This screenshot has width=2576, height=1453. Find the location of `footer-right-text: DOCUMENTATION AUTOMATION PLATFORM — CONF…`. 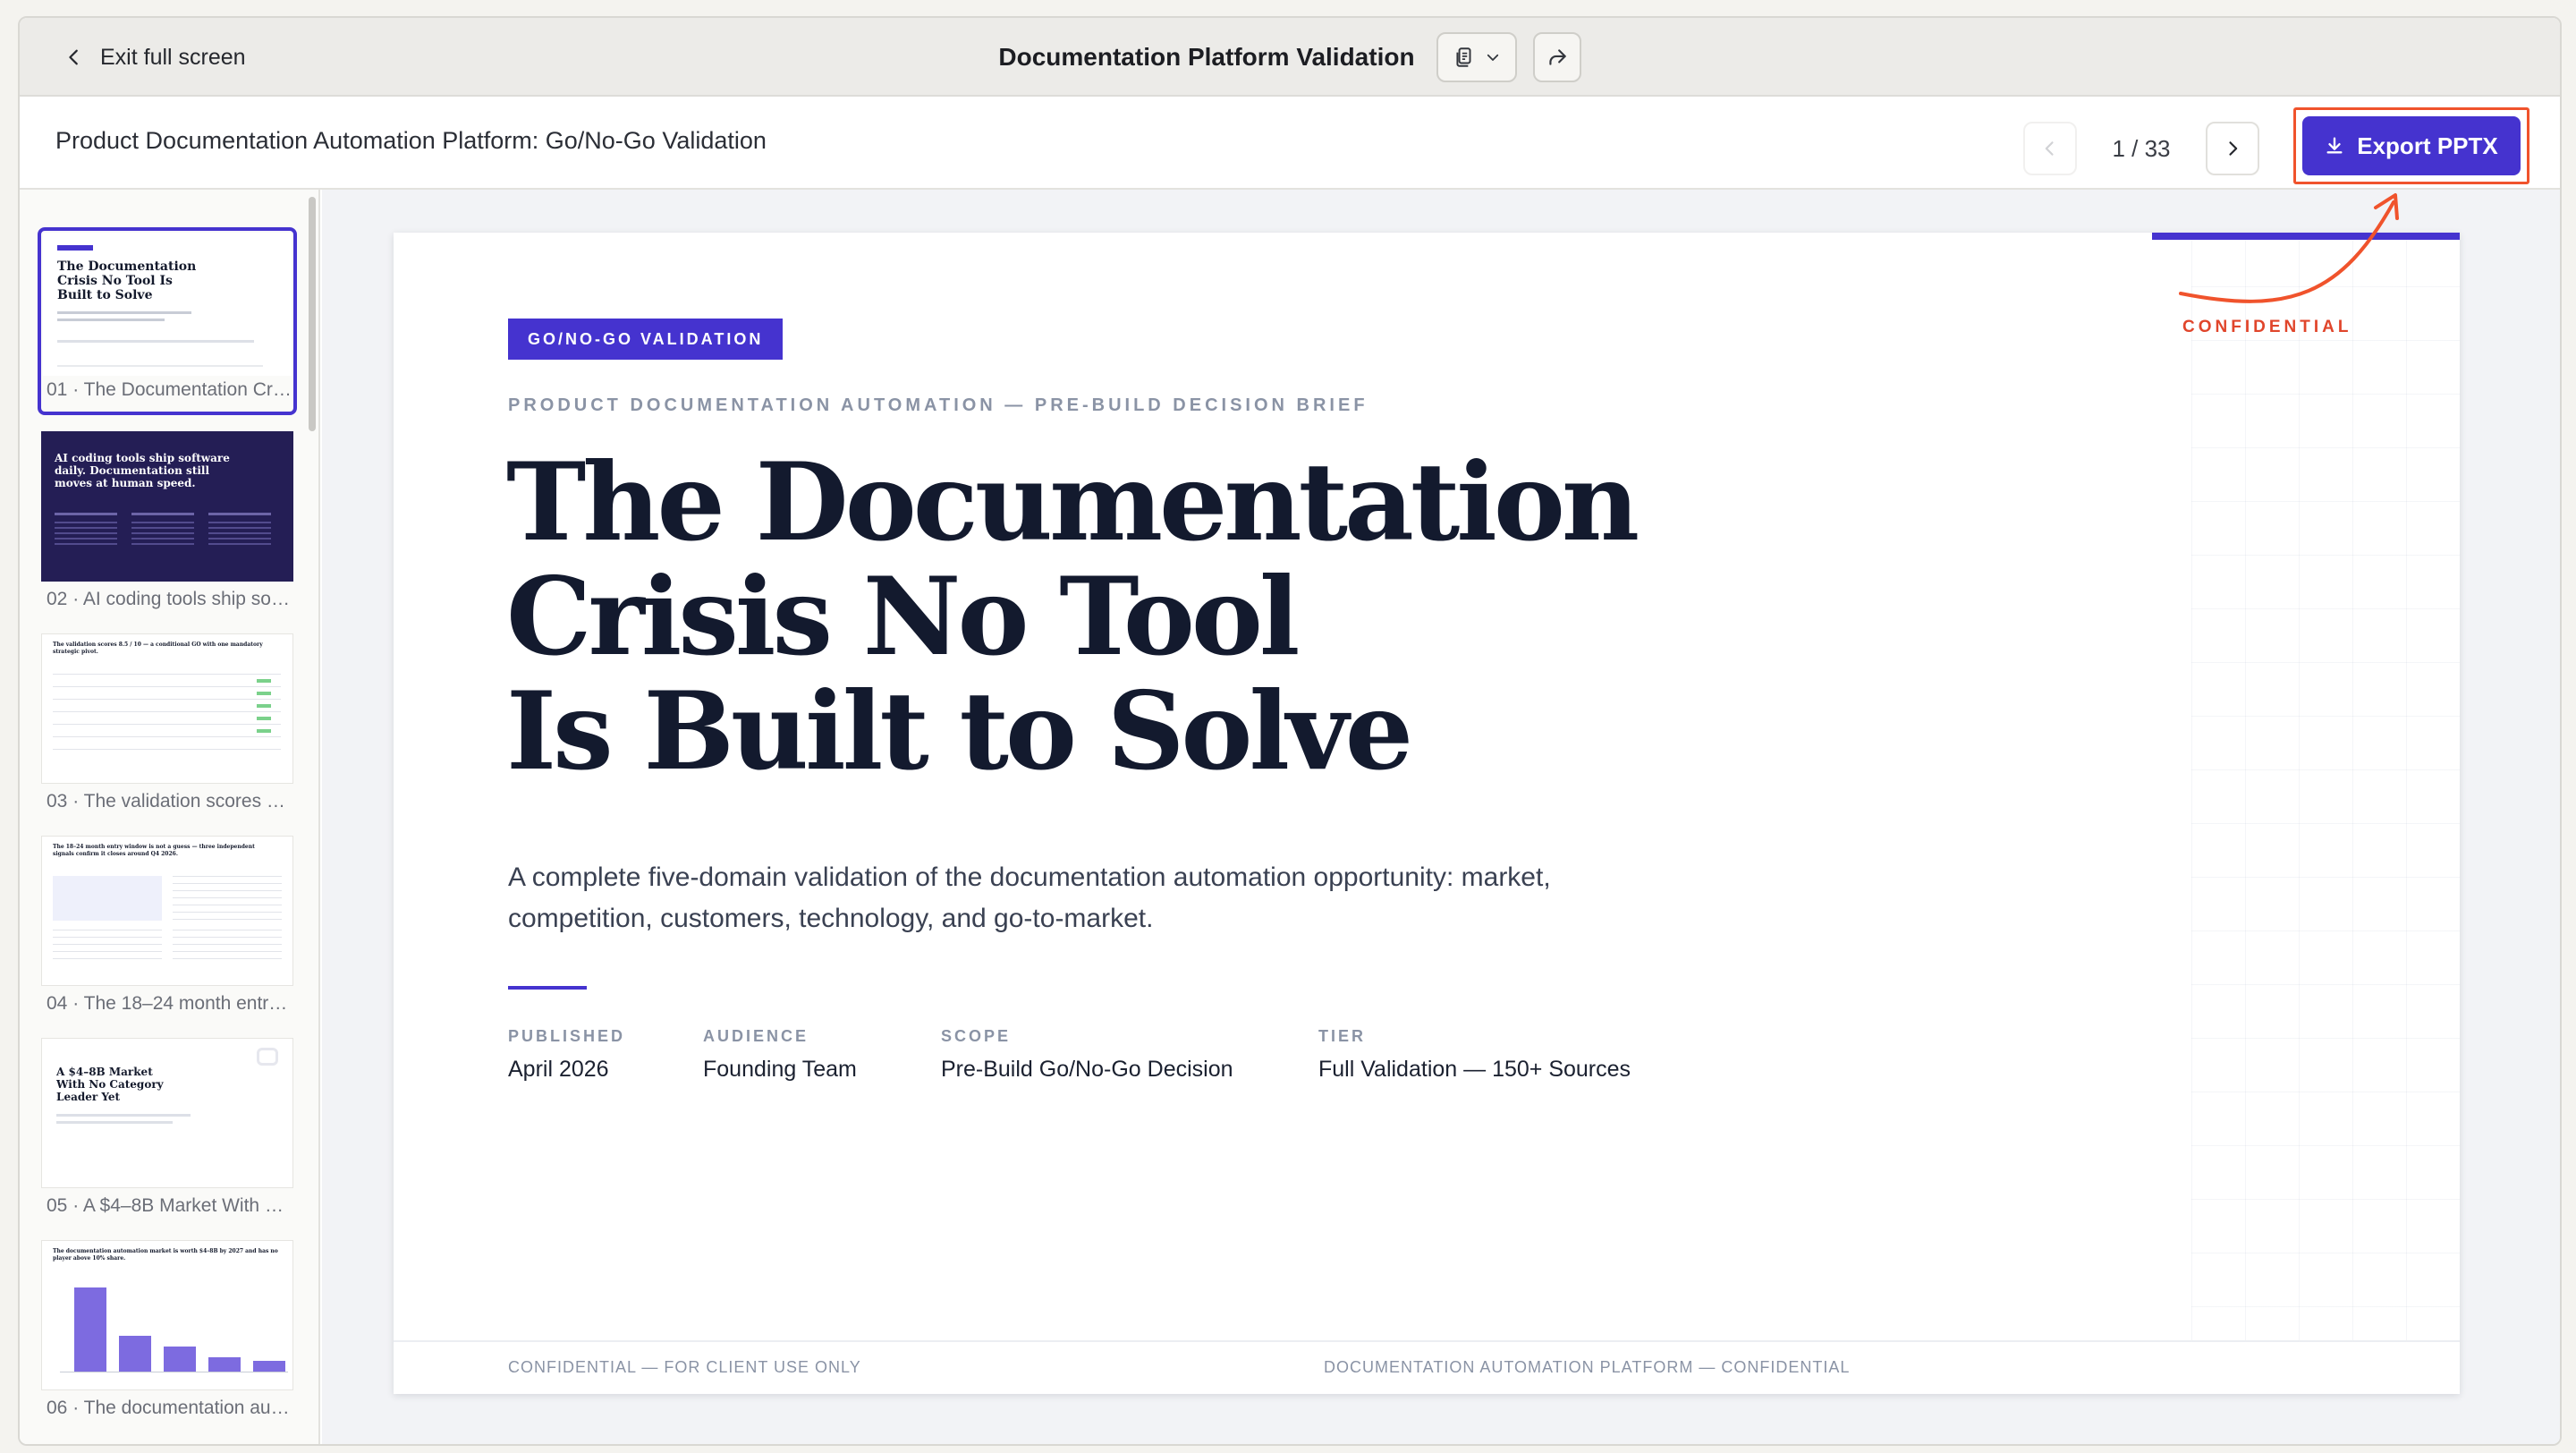

footer-right-text: DOCUMENTATION AUTOMATION PLATFORM — CONF… is located at coordinates (1587, 1367).